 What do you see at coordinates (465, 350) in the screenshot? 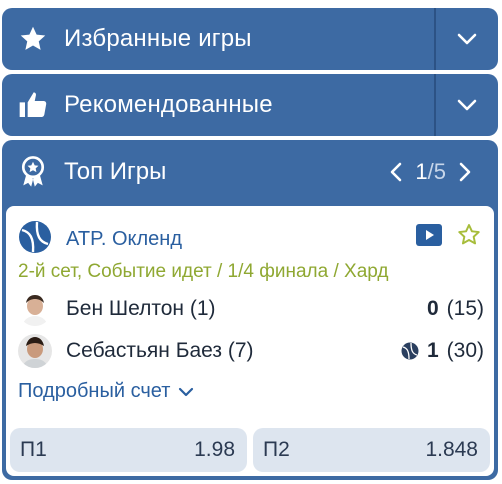
I see `player-games: (30)` at bounding box center [465, 350].